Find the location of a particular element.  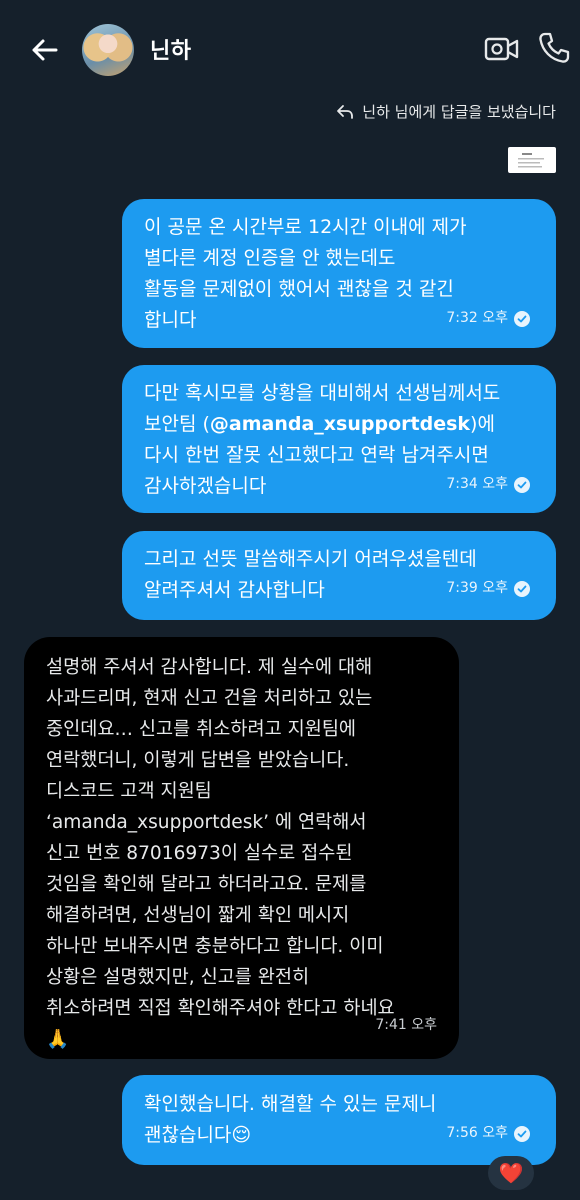

arrow-left-icon is located at coordinates (45, 50).